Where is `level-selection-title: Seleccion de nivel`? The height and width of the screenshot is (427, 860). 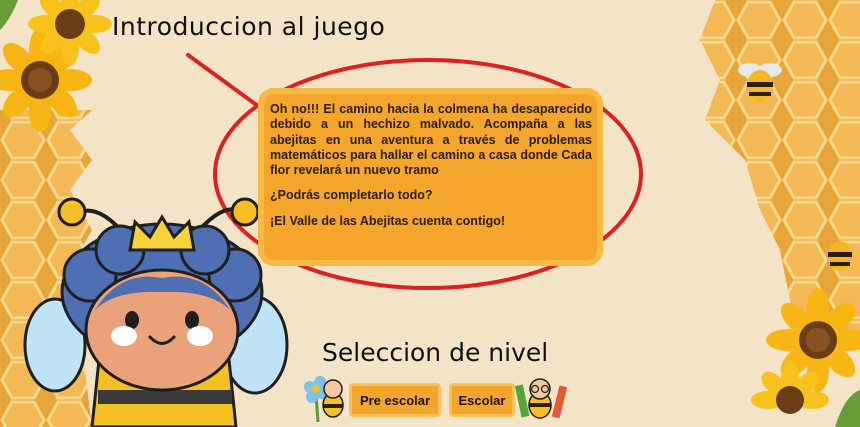
level-selection-title: Seleccion de nivel is located at coordinates (435, 352).